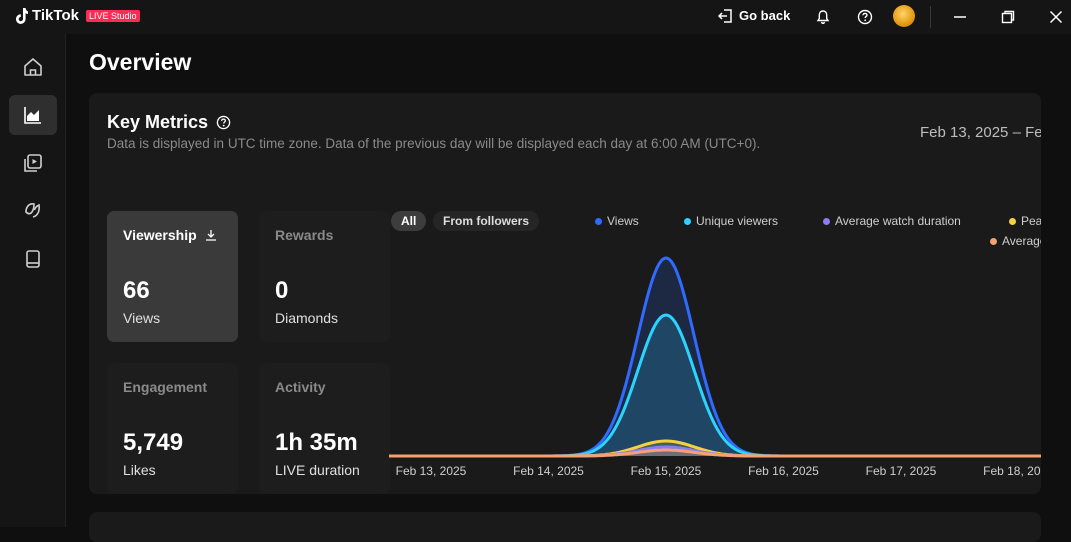 This screenshot has height=542, width=1071. I want to click on book-icon, so click(33, 259).